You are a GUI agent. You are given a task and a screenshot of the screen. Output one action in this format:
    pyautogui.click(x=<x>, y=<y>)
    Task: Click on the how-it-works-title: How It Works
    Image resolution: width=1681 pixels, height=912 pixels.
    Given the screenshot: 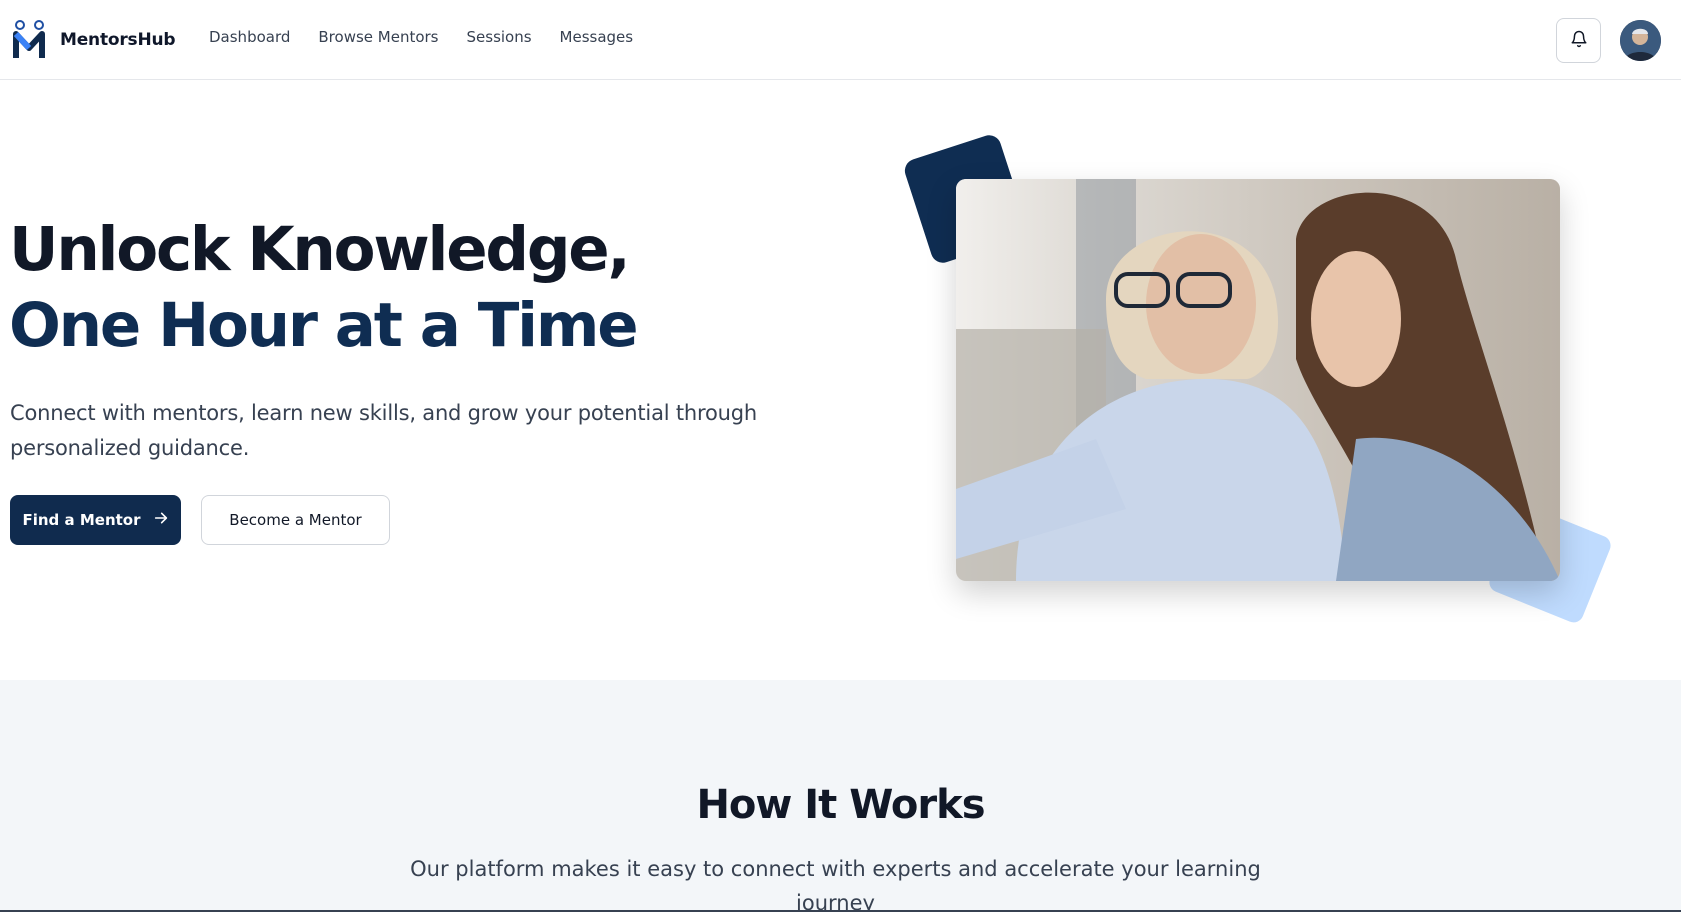 What is the action you would take?
    pyautogui.click(x=840, y=805)
    